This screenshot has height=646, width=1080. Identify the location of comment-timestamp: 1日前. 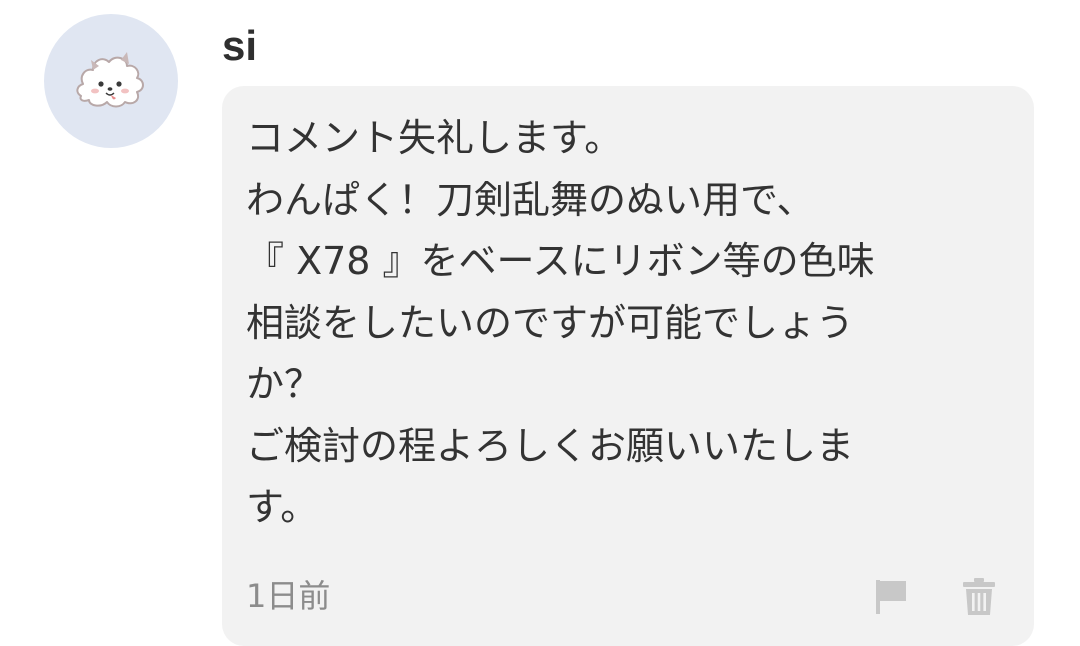
(288, 596).